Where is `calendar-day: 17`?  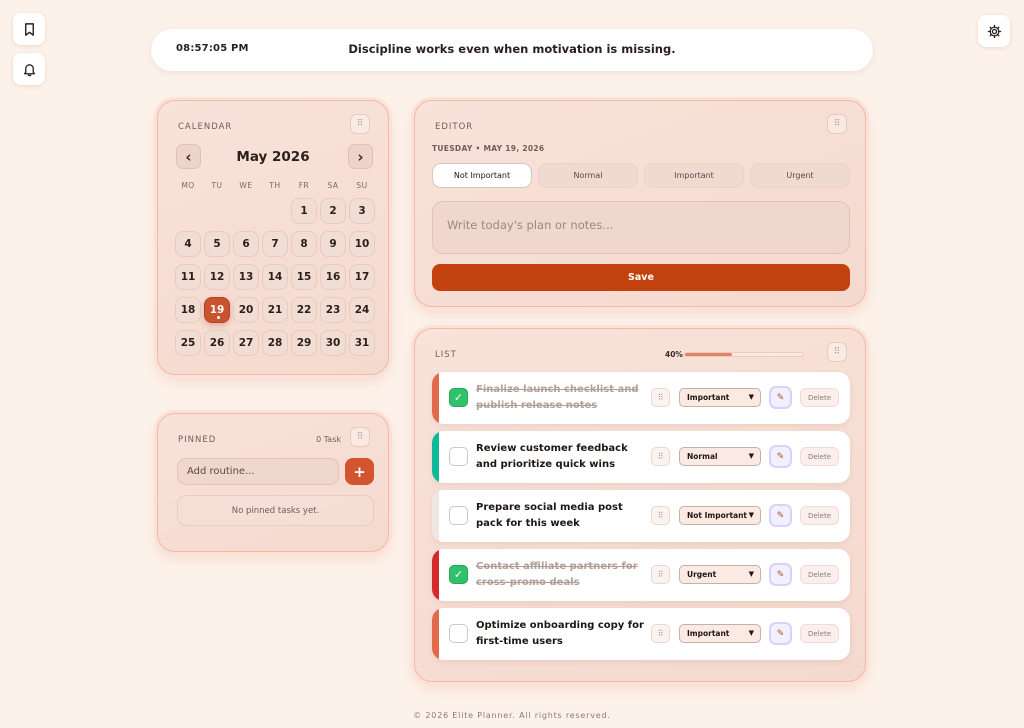 calendar-day: 17 is located at coordinates (362, 277).